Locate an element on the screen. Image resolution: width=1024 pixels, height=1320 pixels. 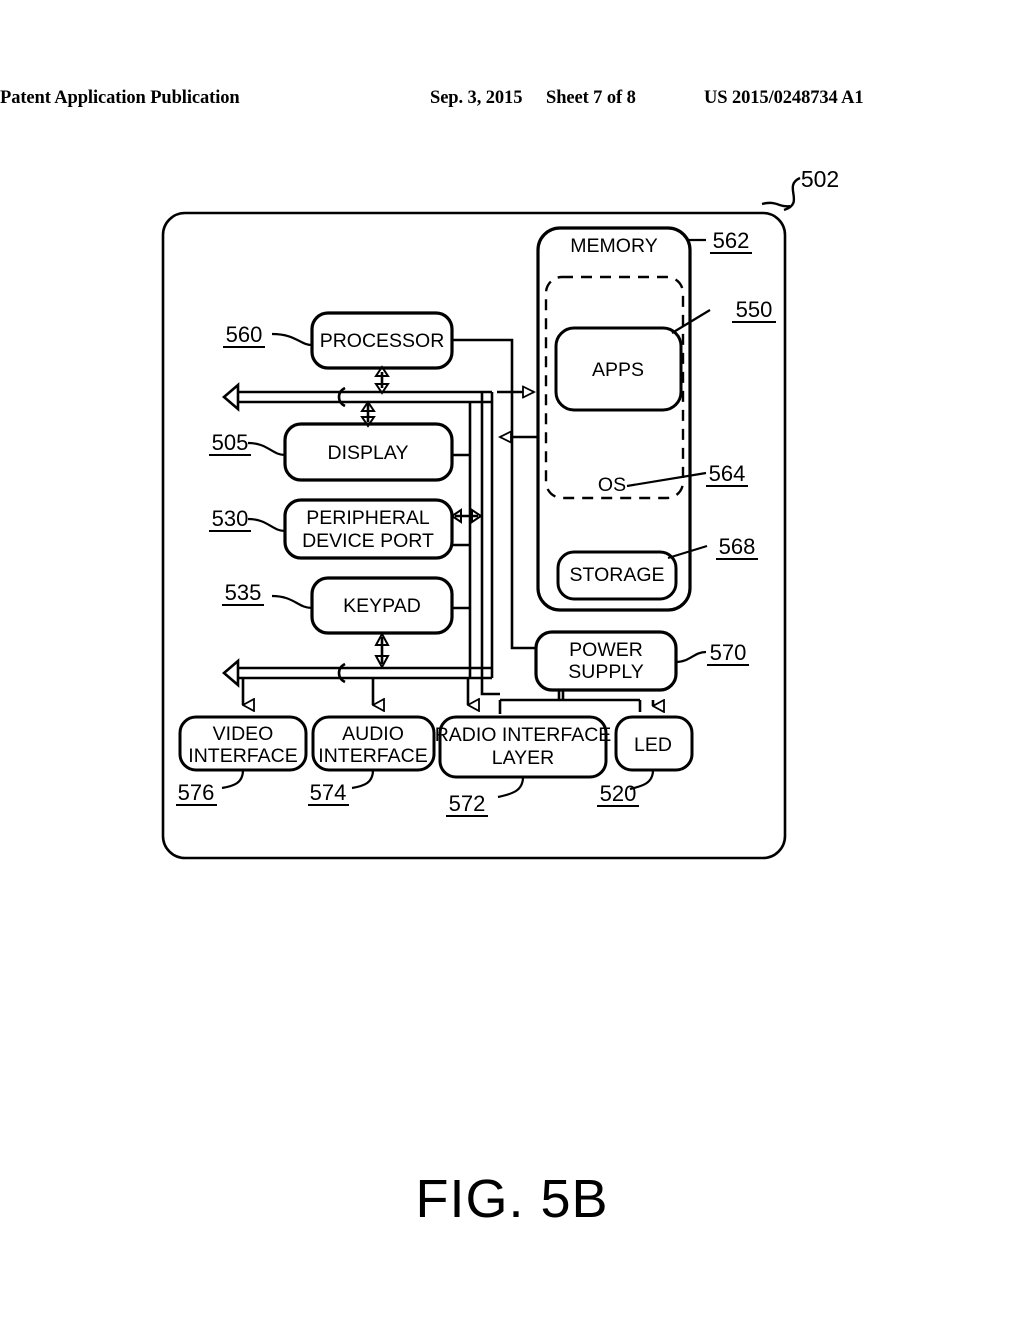
memory-label: MEMORY is located at coordinates (613, 246).